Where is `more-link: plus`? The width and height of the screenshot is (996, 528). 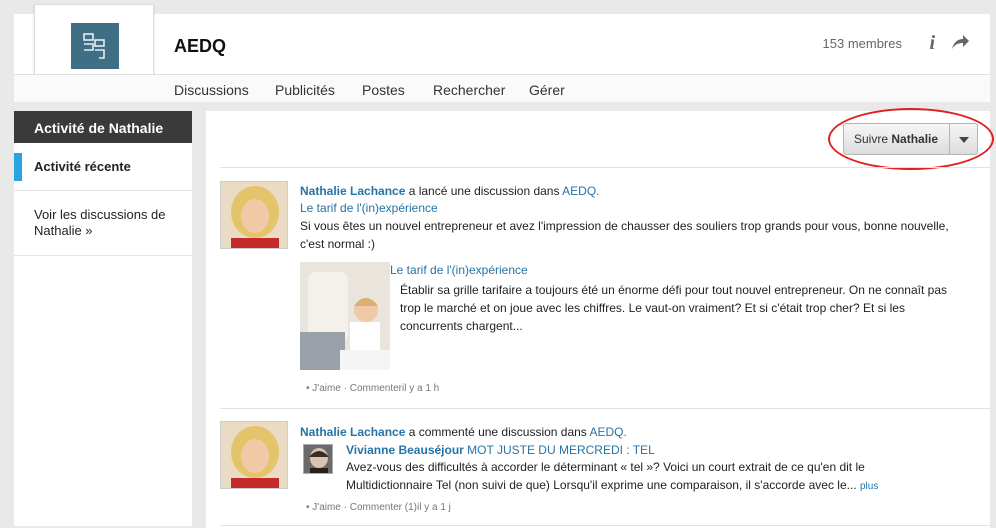
more-link: plus is located at coordinates (869, 486).